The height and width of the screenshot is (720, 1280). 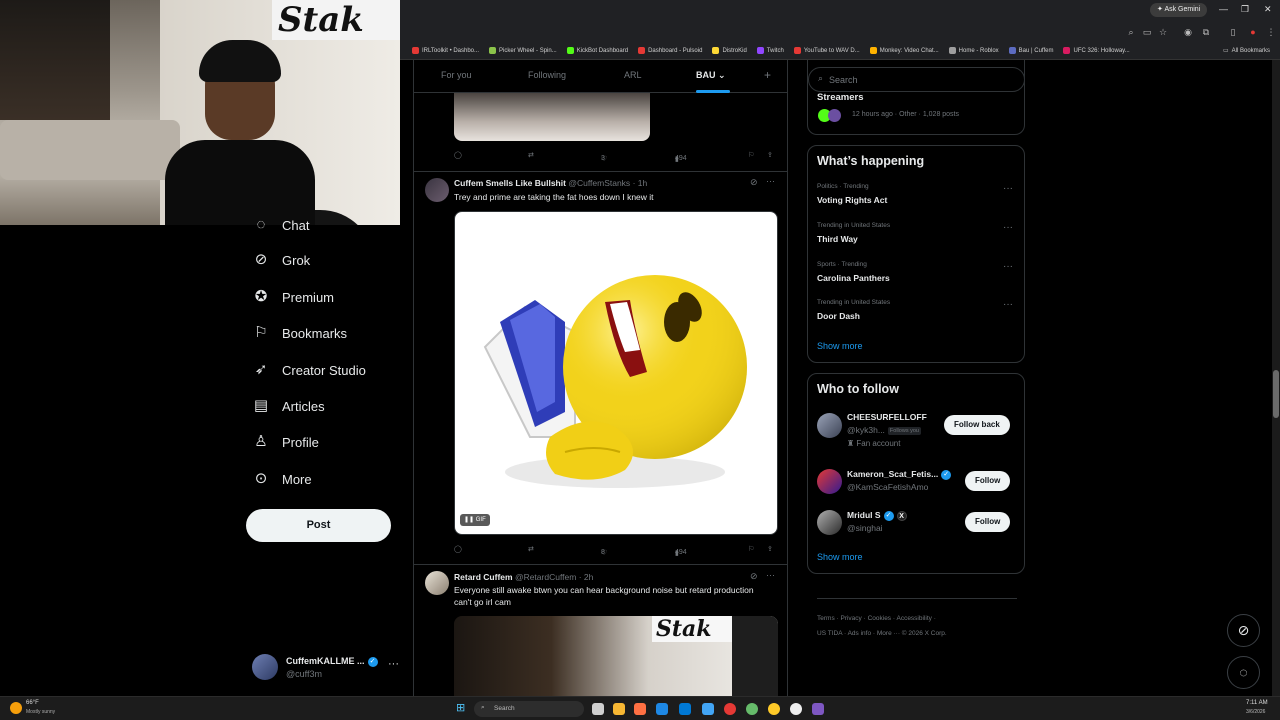 What do you see at coordinates (475, 520) in the screenshot?
I see `gif-badge: ❚❚ GIF` at bounding box center [475, 520].